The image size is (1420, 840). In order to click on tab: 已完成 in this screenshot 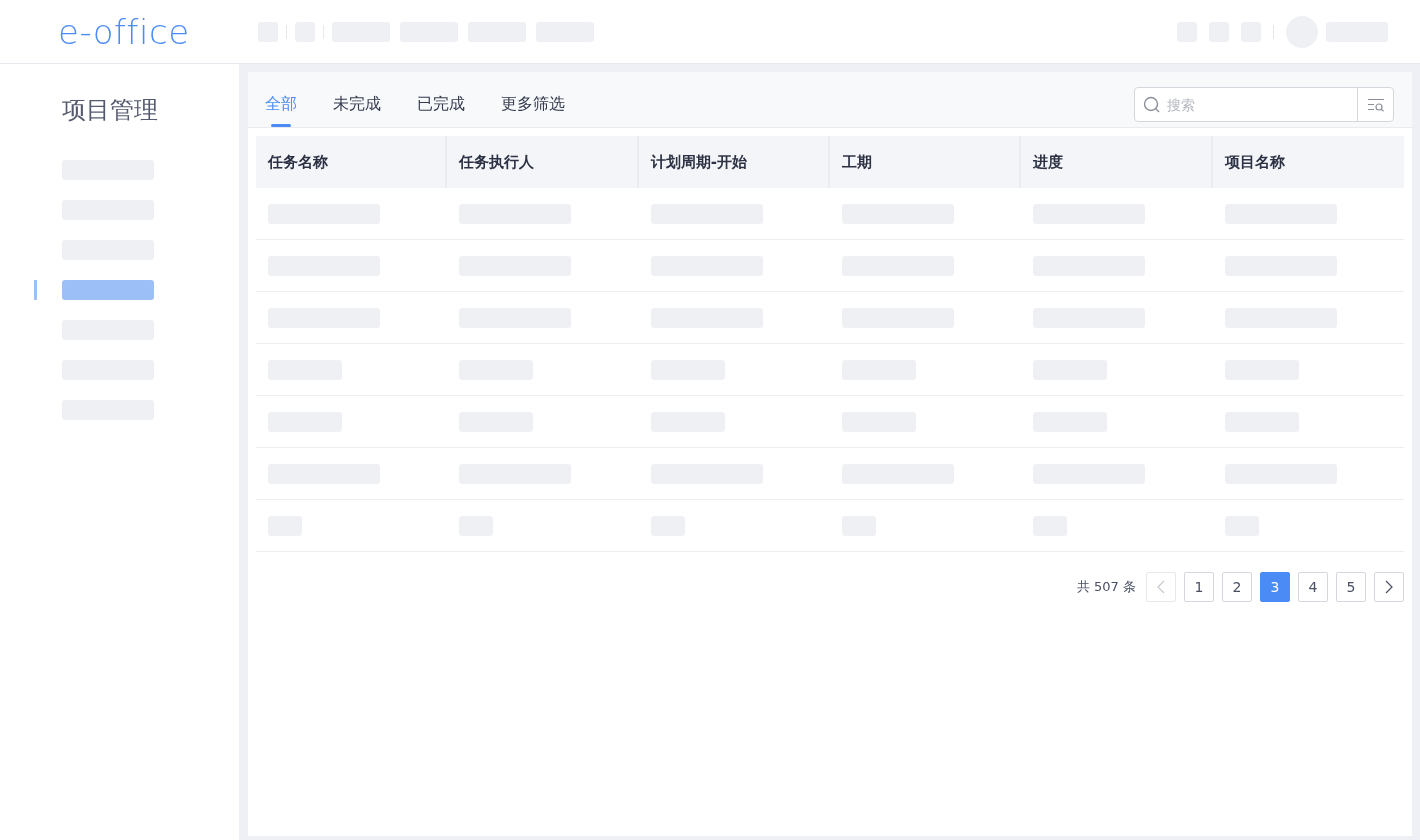, I will do `click(441, 100)`.